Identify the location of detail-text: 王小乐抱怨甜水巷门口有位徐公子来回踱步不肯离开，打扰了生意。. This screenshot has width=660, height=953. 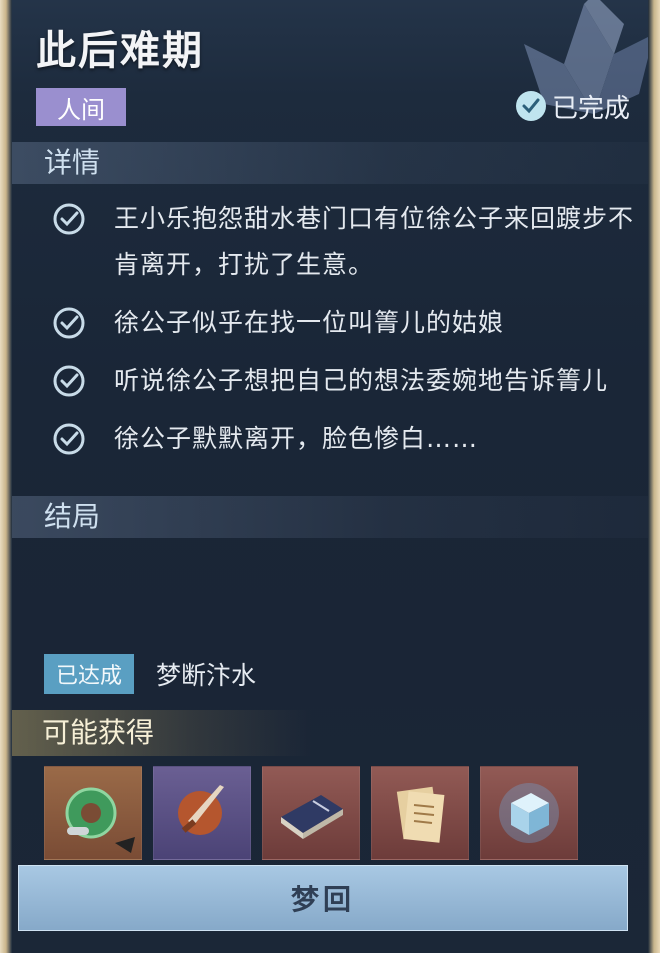
(374, 241).